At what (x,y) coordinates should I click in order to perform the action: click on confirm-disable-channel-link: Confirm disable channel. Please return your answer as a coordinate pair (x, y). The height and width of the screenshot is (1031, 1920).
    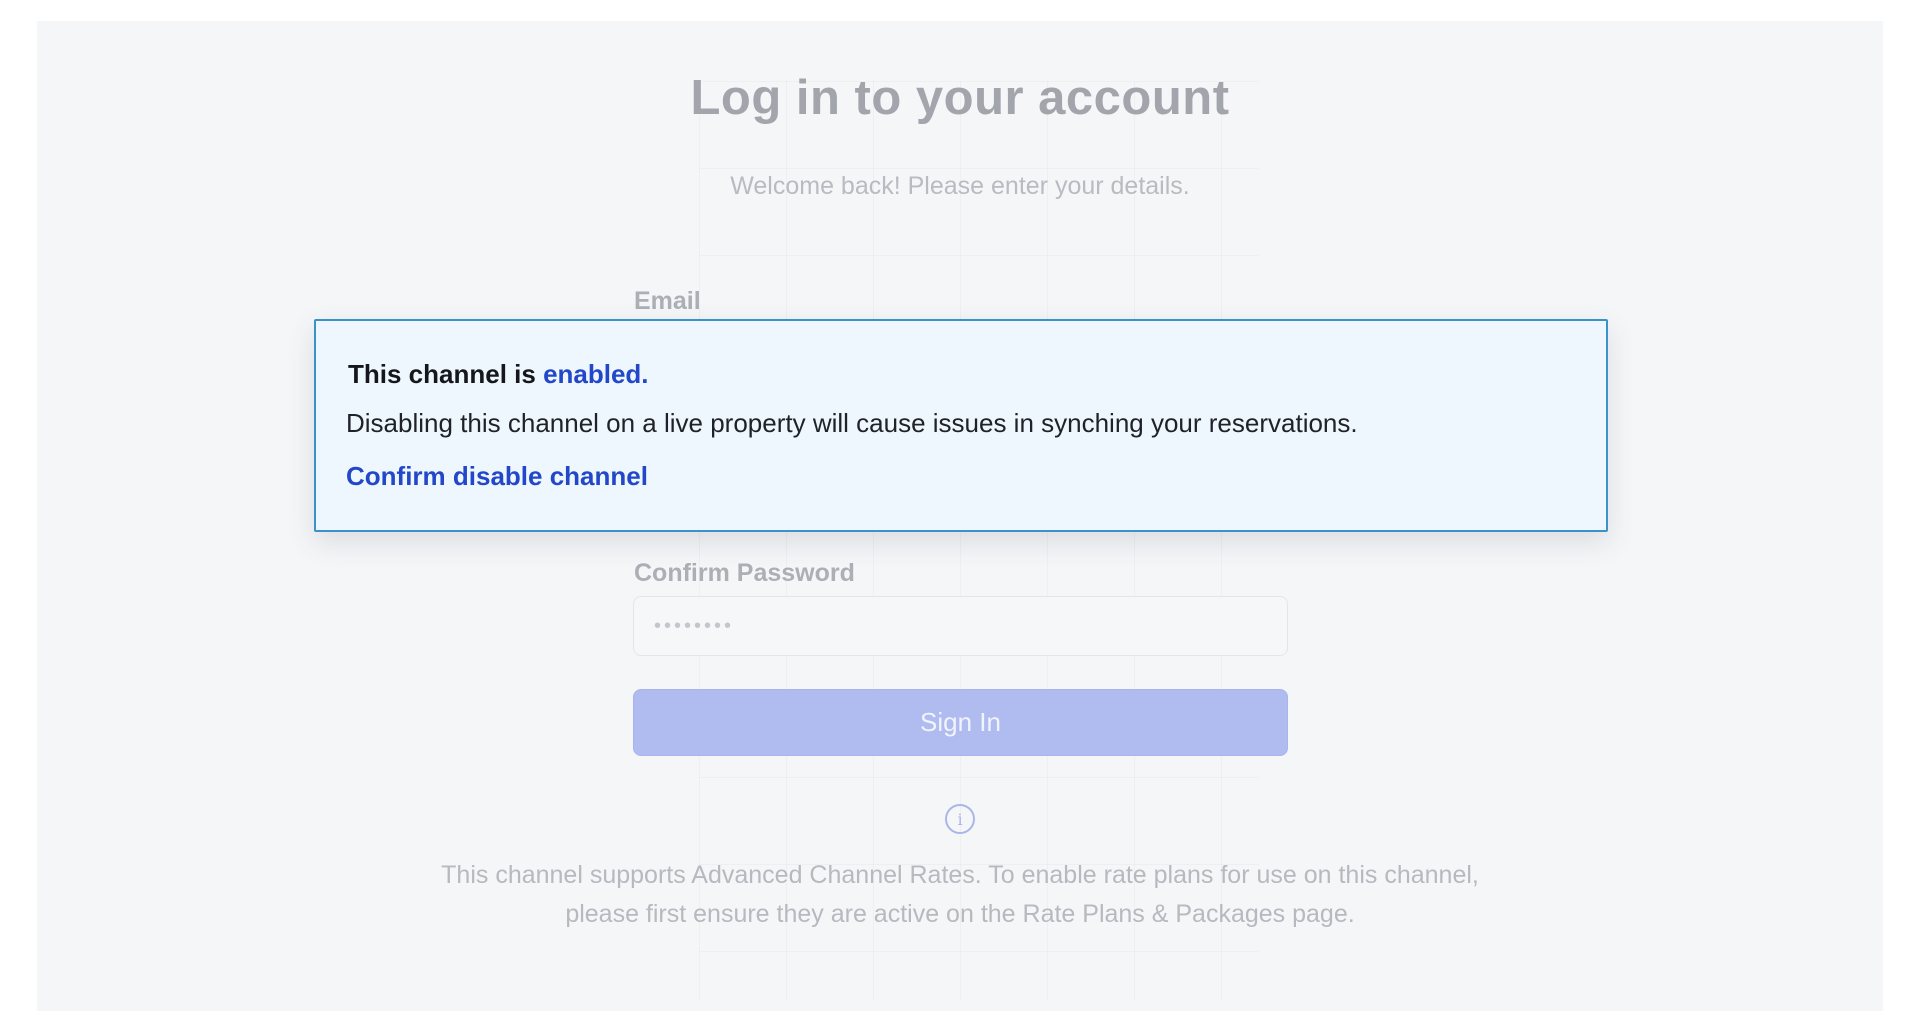
    Looking at the image, I should click on (497, 476).